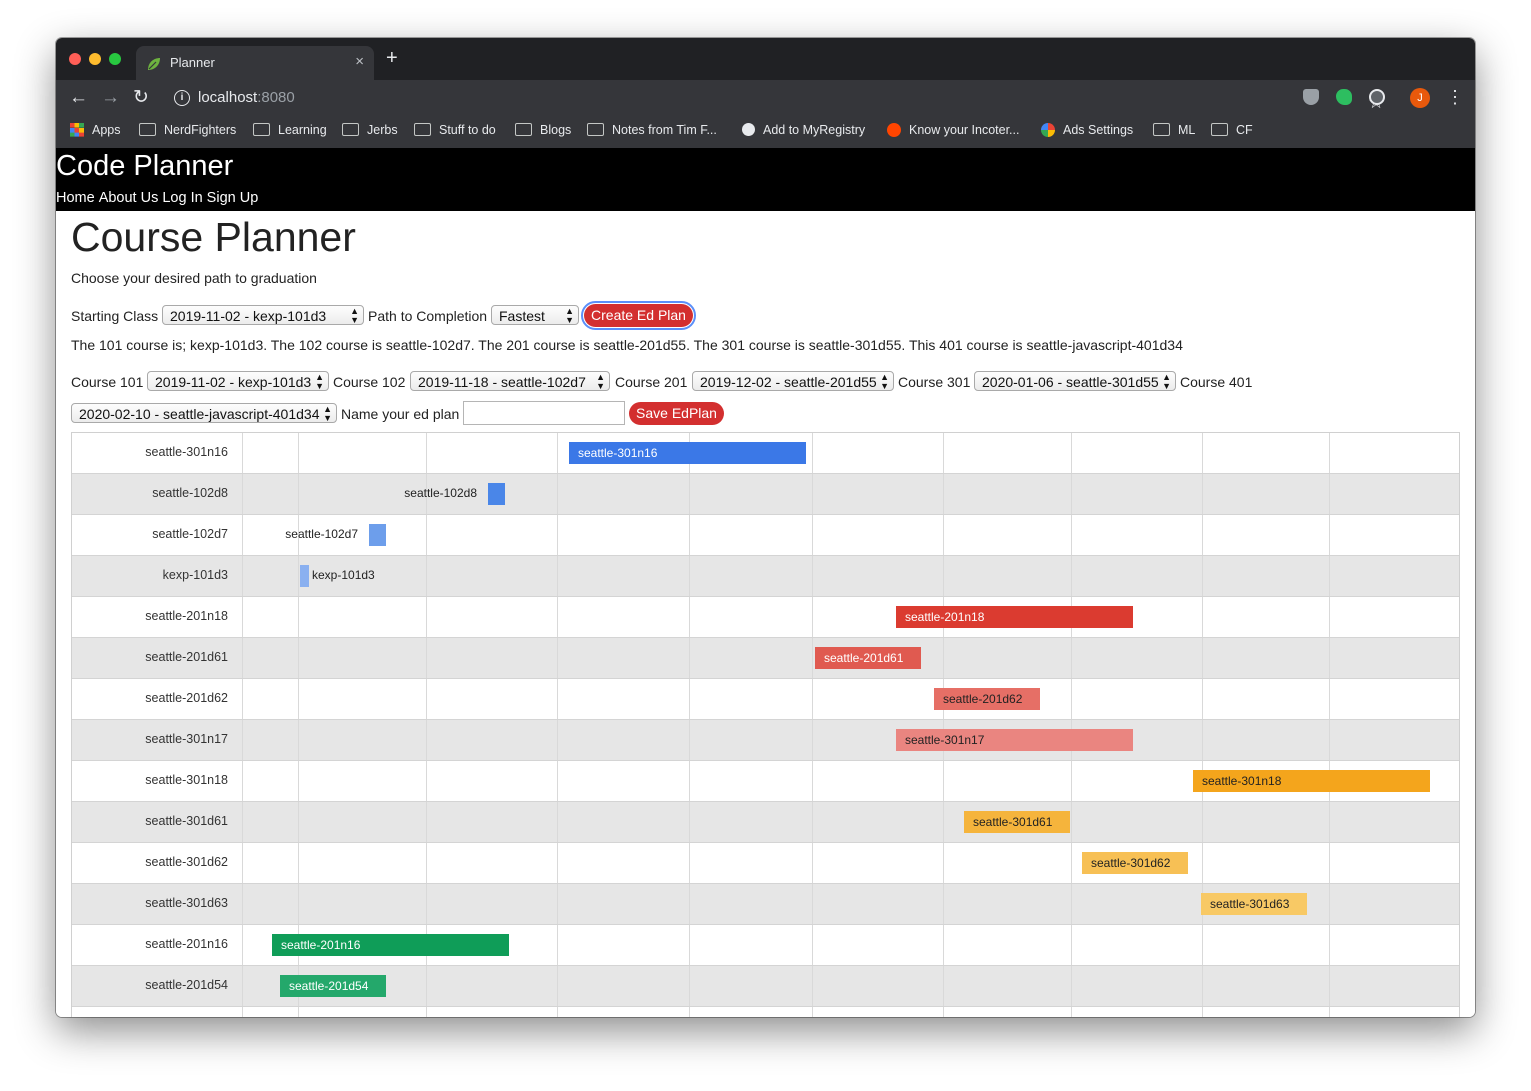 The height and width of the screenshot is (1091, 1531). I want to click on nav-login-link: Log In, so click(182, 198).